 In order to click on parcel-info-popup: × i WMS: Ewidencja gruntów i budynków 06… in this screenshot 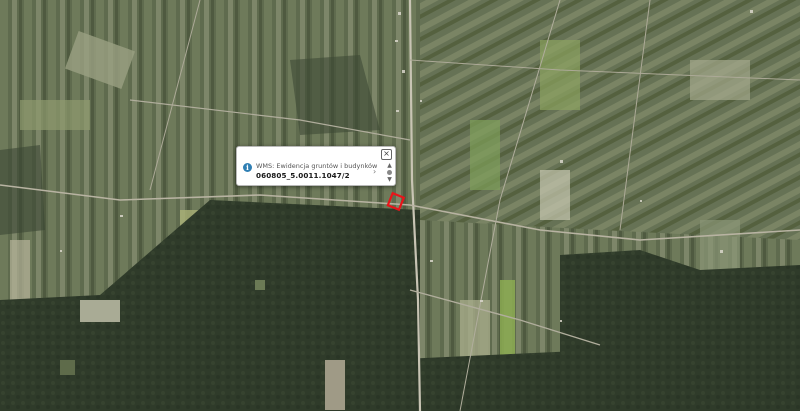, I will do `click(316, 166)`.